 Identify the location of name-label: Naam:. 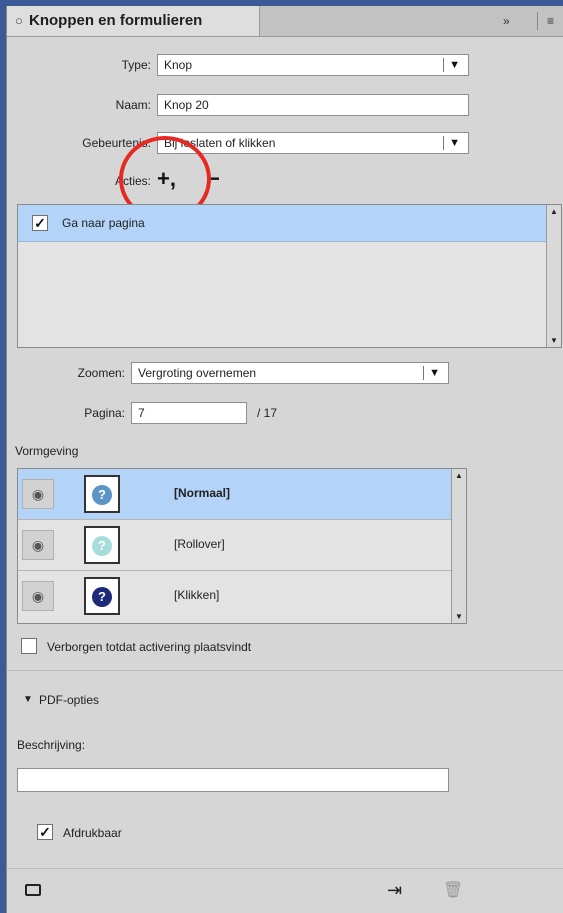
(133, 105).